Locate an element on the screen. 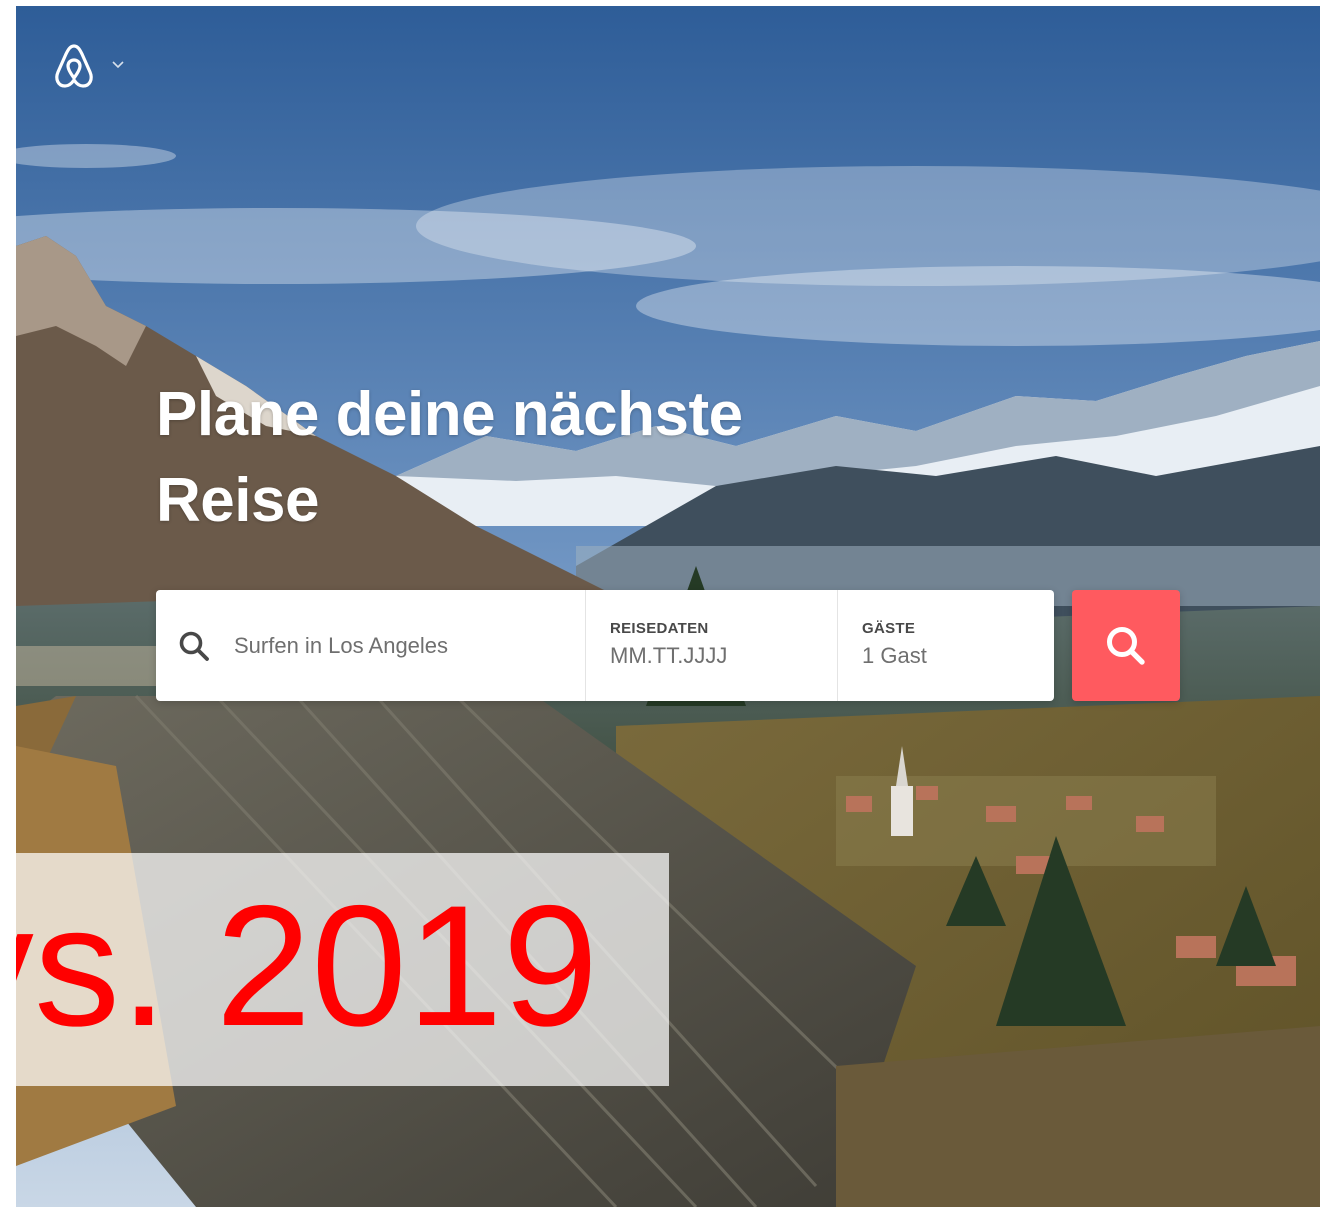 Image resolution: width=1320 pixels, height=1207 pixels. guests-field: GÄSTE 1 Gast is located at coordinates (946, 645).